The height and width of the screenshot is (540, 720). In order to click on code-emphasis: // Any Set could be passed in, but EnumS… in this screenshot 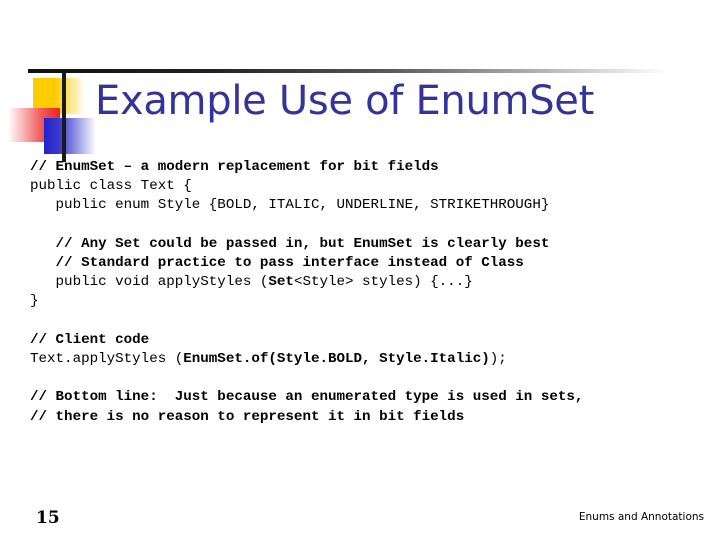, I will do `click(290, 243)`.